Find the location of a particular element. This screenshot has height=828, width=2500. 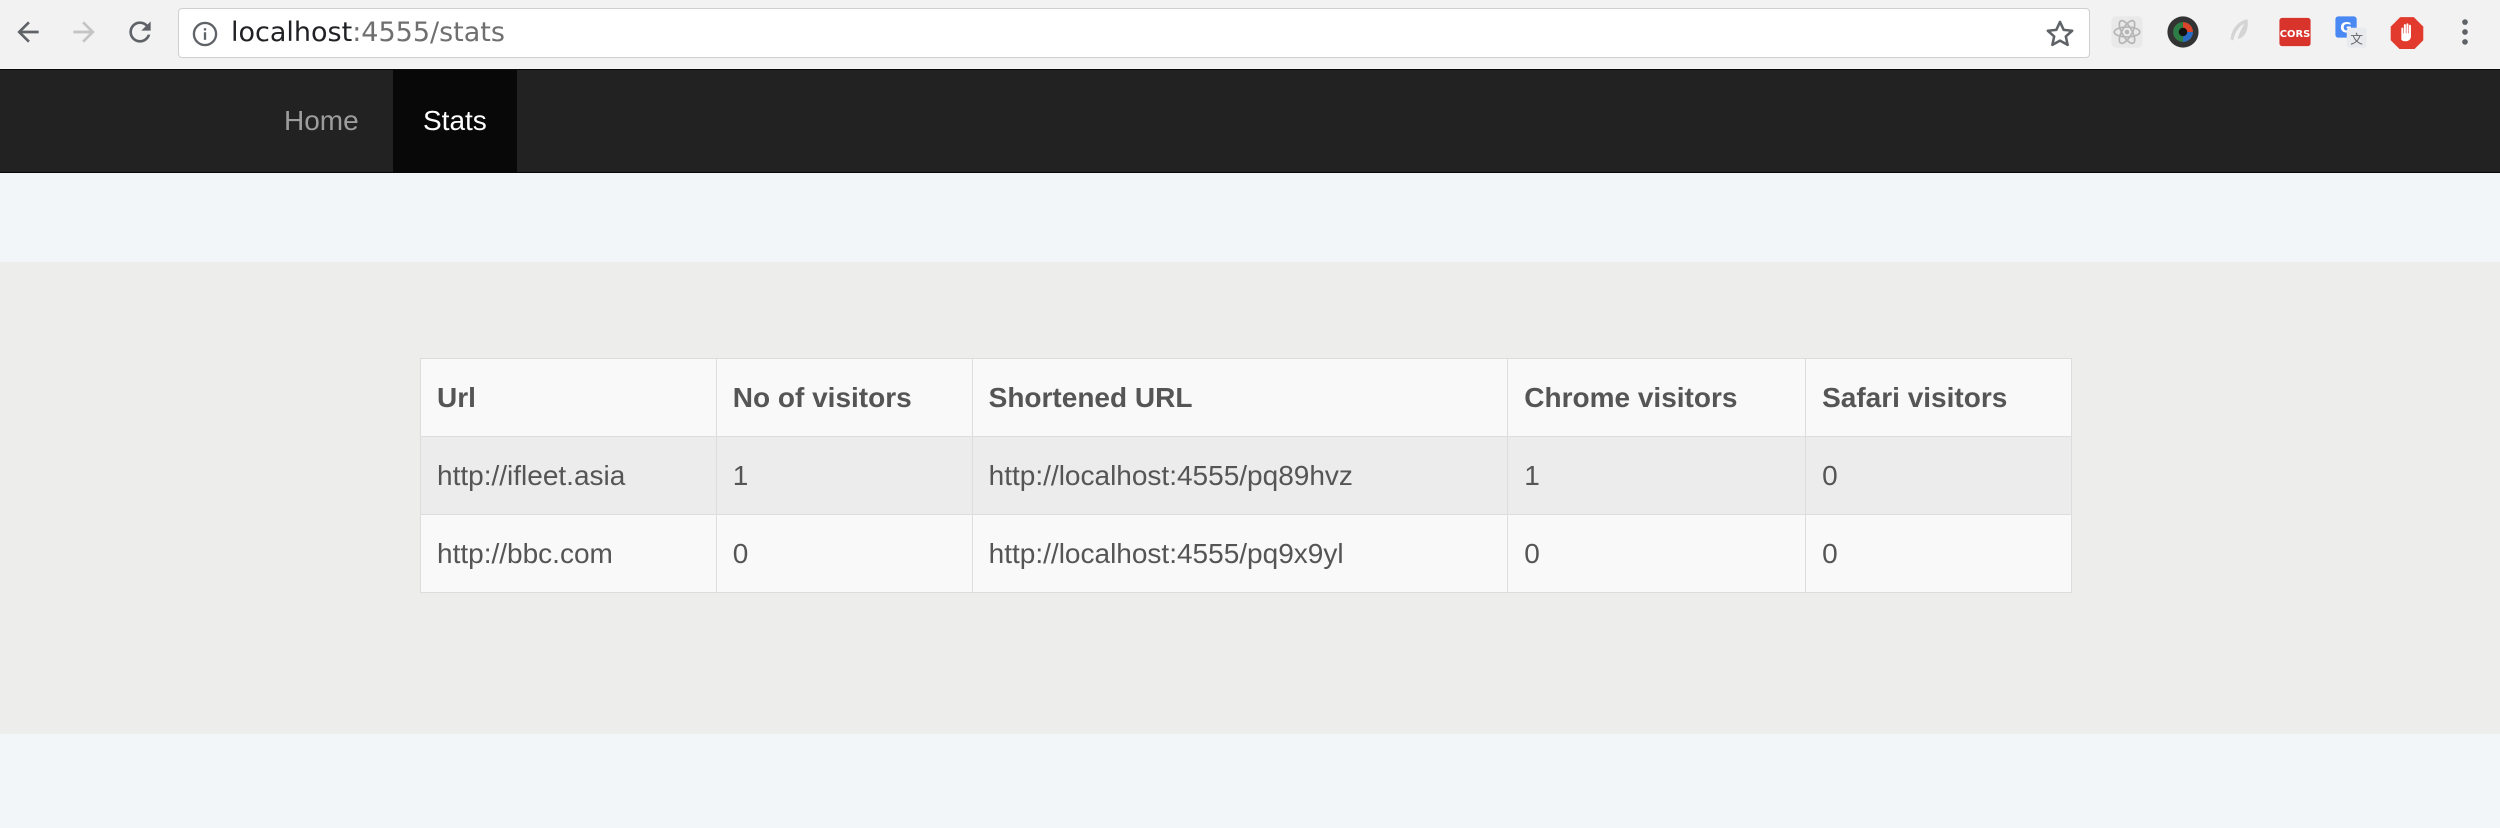

forward-arrow-icon is located at coordinates (84, 32).